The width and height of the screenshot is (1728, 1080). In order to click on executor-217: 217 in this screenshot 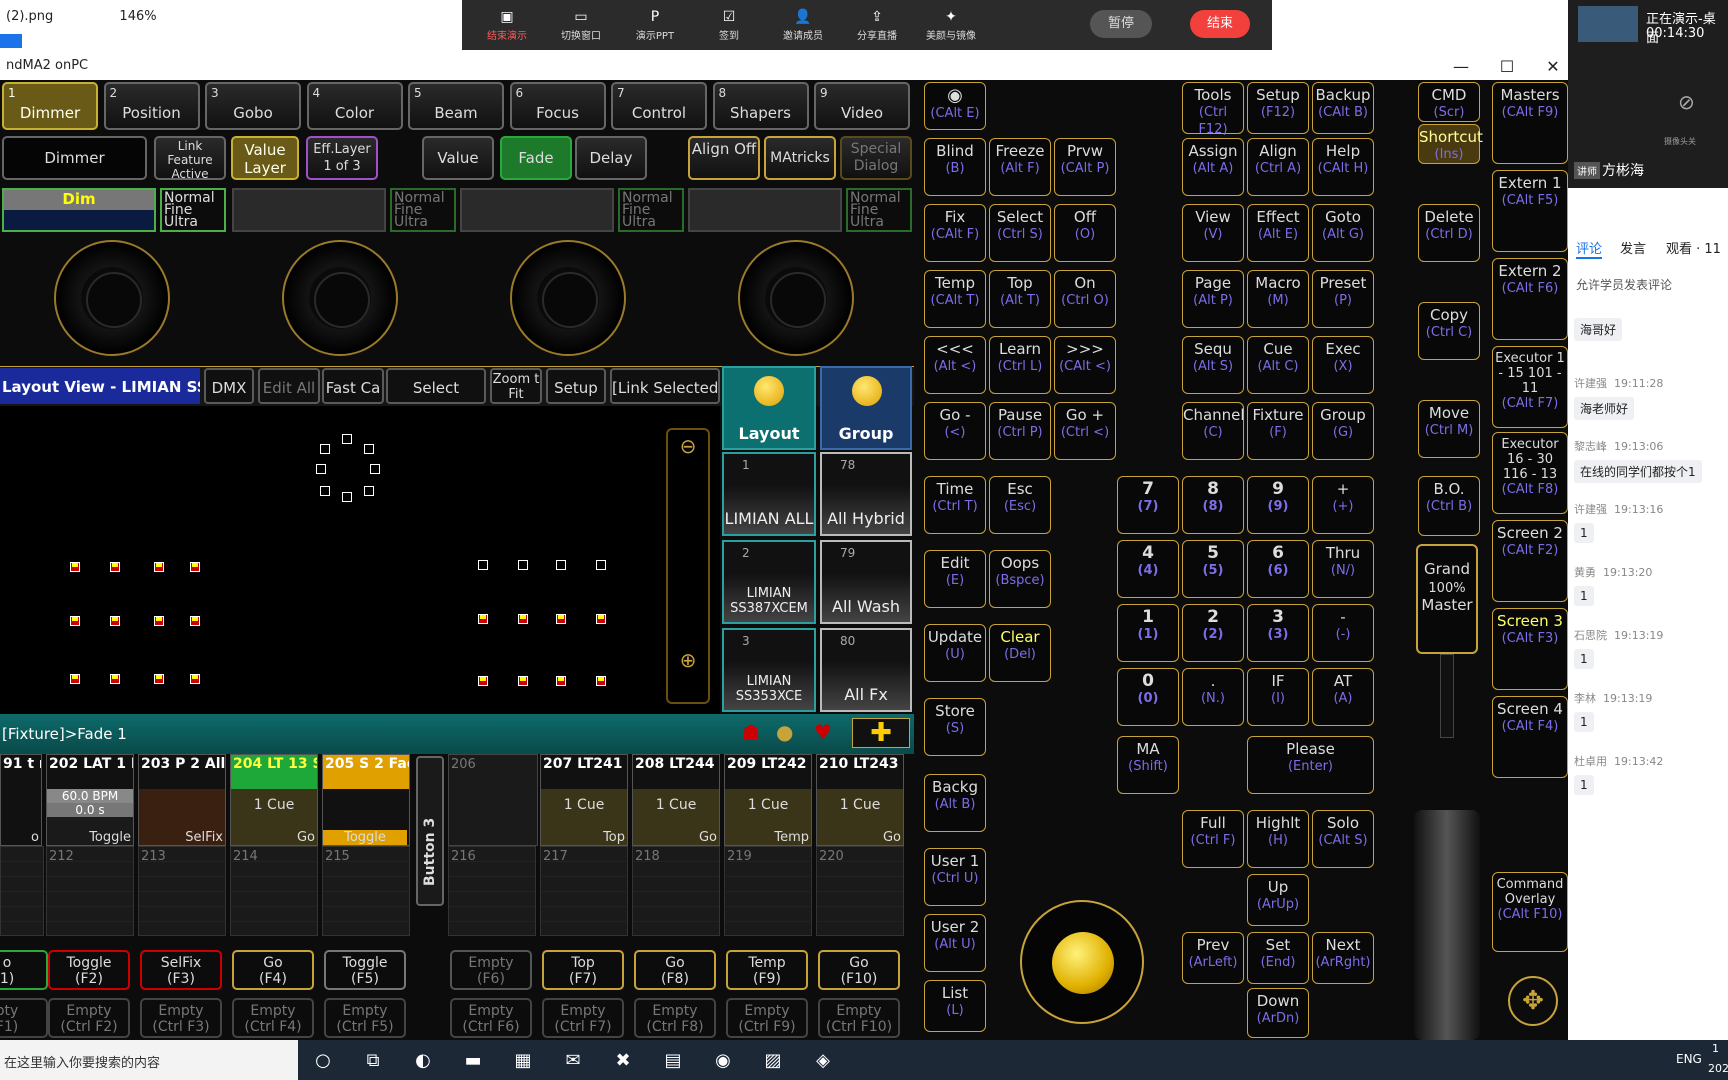, I will do `click(584, 891)`.